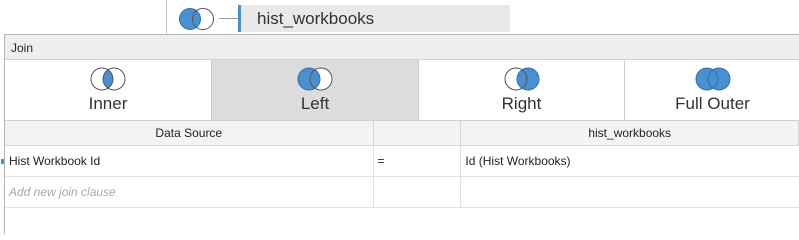 The height and width of the screenshot is (240, 799). Describe the element at coordinates (189, 192) in the screenshot. I see `add-join-clause-input: Add new join clause` at that location.